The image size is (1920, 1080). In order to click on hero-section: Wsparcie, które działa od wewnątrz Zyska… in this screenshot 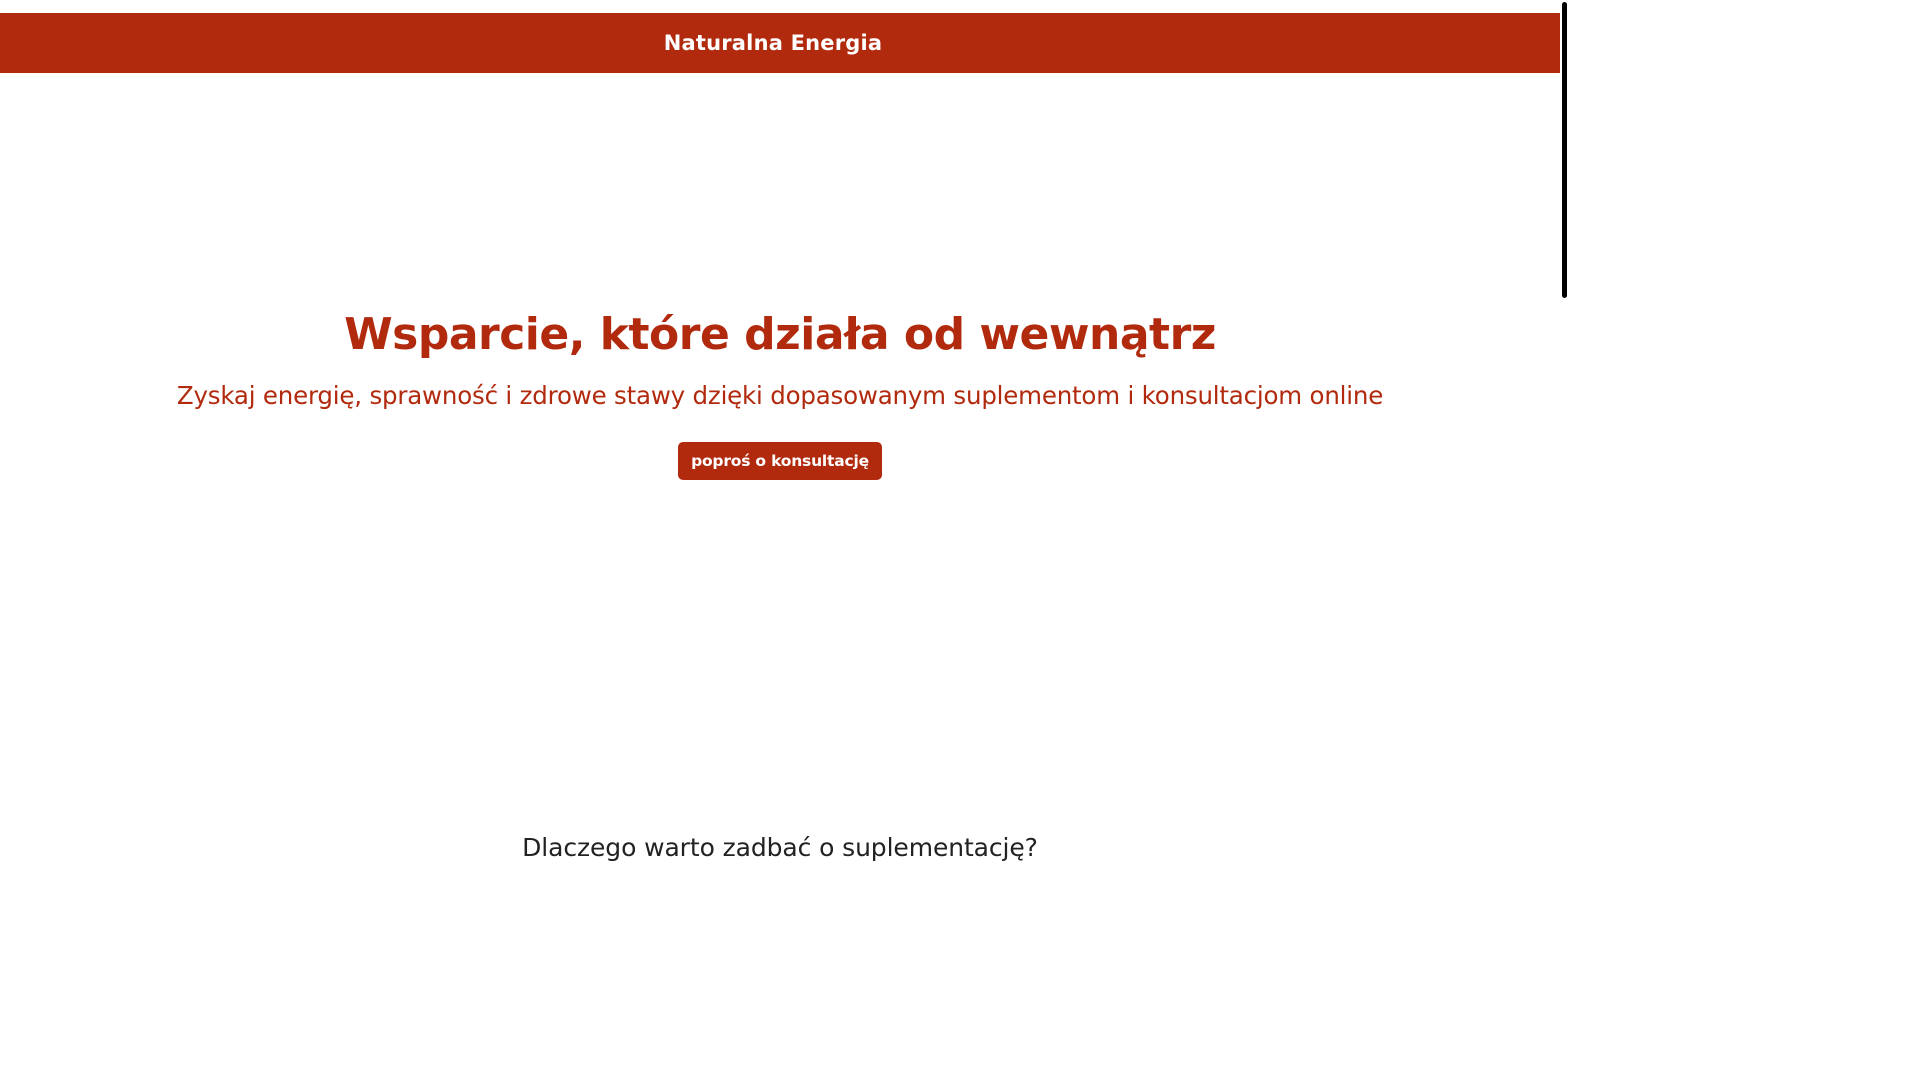, I will do `click(780, 390)`.